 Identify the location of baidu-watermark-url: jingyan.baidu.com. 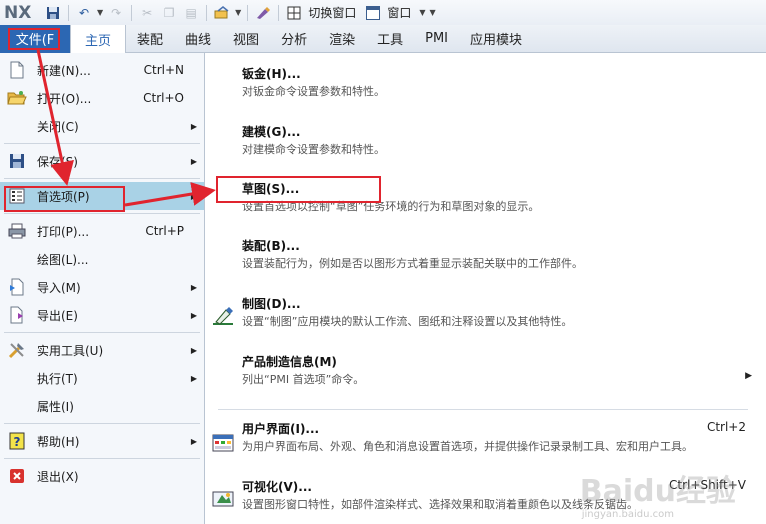
(627, 514).